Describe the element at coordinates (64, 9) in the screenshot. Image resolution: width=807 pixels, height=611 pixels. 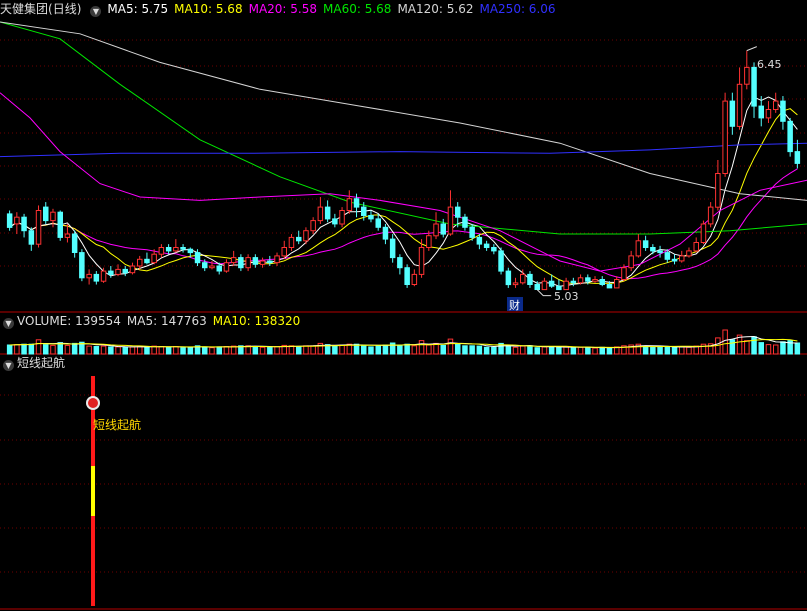
I see `period-label: (日线)` at that location.